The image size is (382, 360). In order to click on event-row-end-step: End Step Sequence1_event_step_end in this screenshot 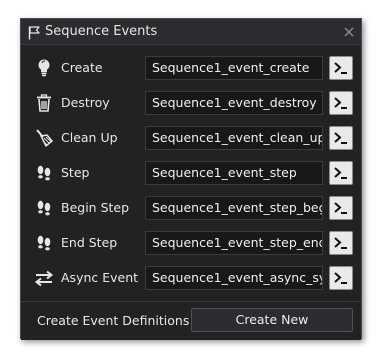, I will do `click(192, 243)`.